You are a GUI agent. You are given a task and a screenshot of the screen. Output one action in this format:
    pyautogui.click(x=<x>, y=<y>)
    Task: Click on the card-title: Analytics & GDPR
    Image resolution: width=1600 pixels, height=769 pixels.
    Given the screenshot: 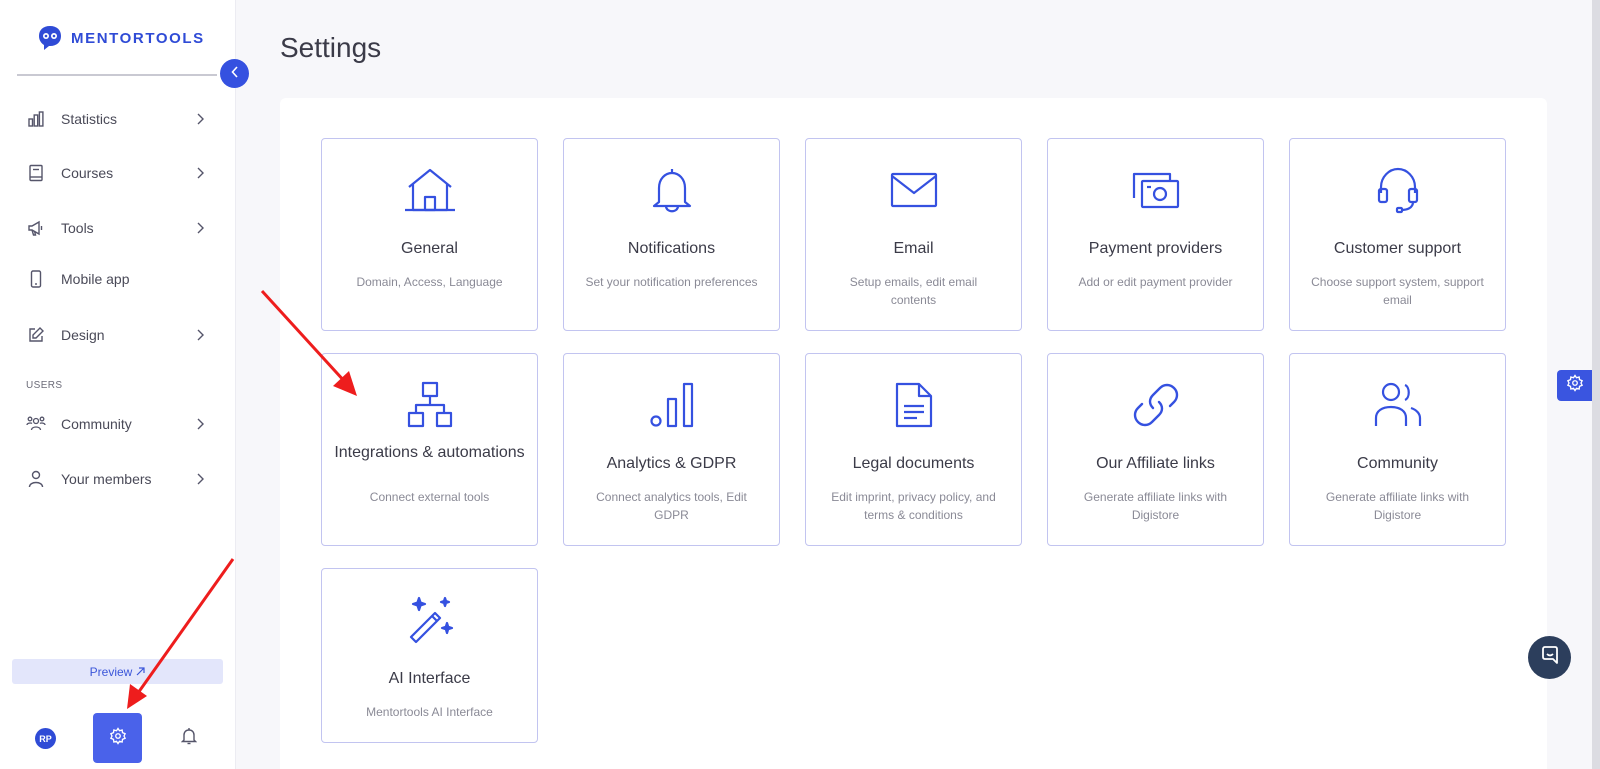 What is the action you would take?
    pyautogui.click(x=671, y=463)
    